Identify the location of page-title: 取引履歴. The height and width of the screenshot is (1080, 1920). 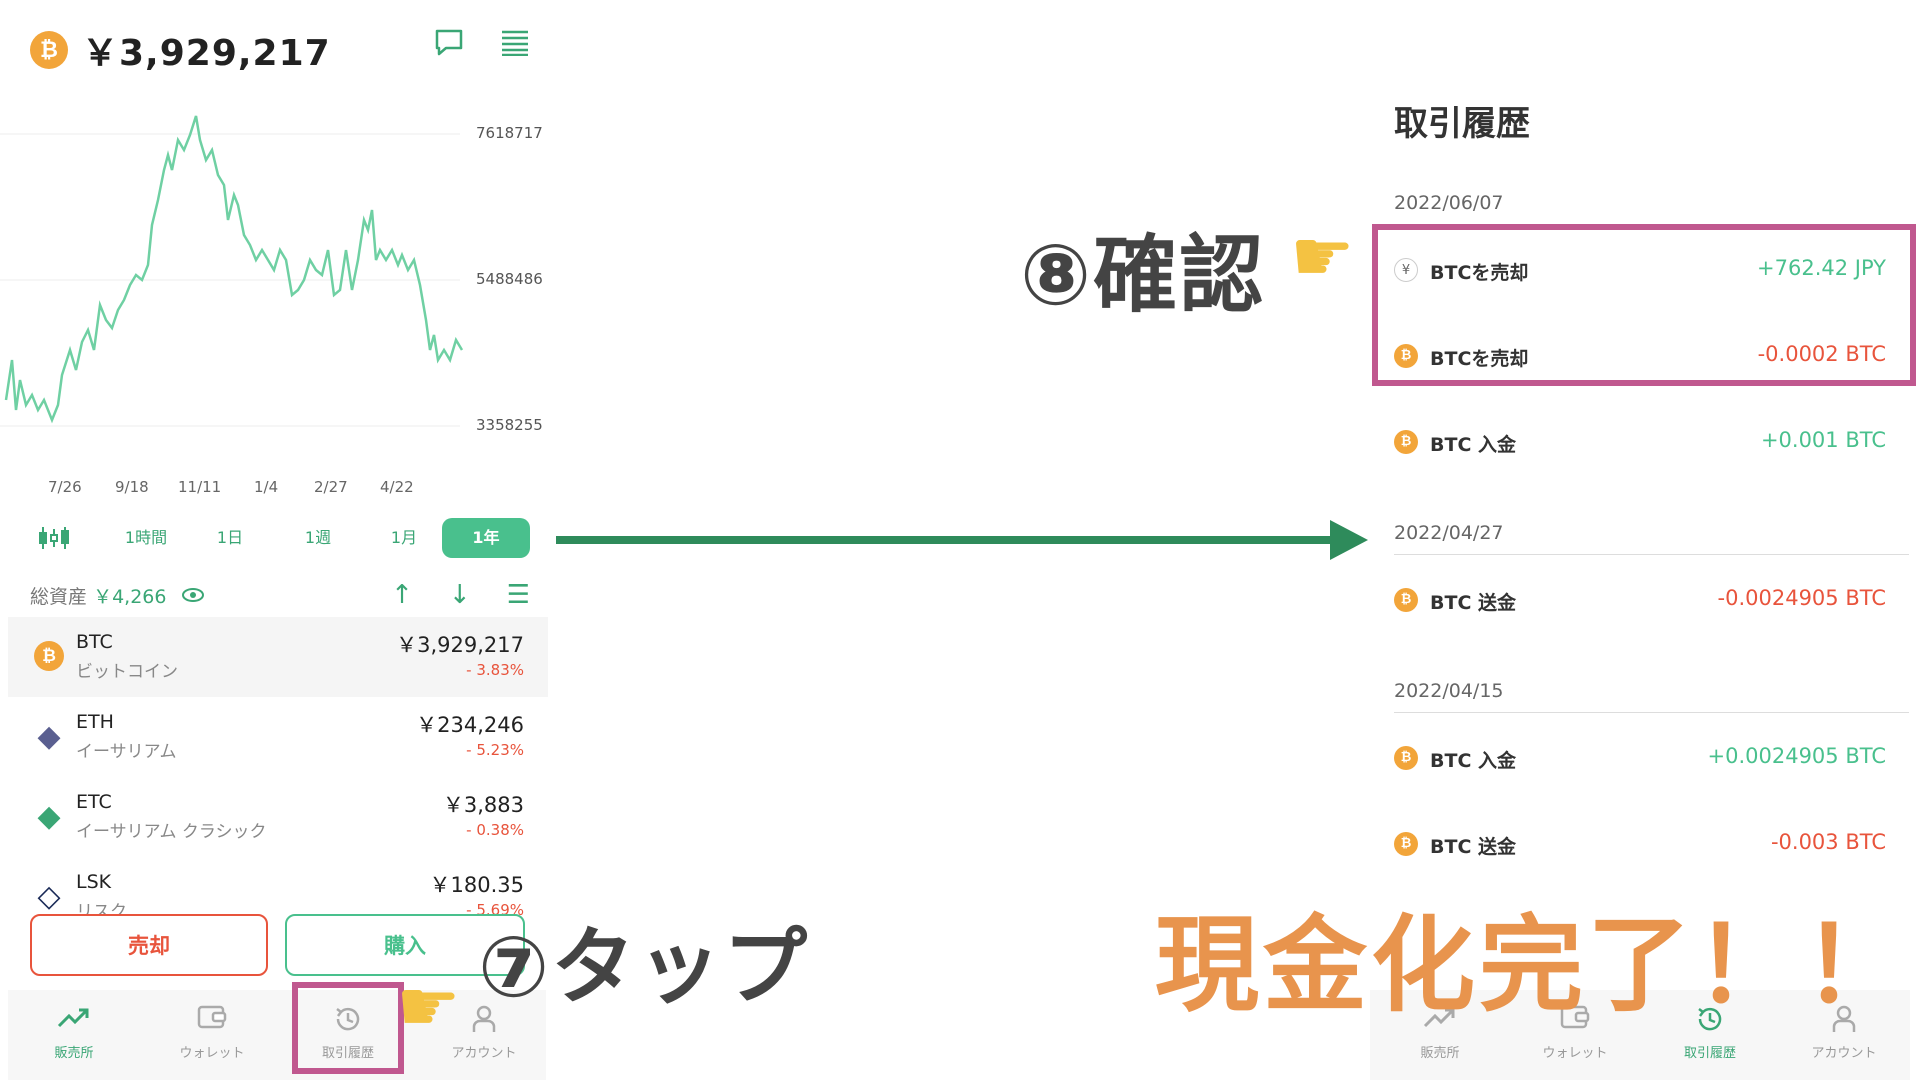
(1462, 124).